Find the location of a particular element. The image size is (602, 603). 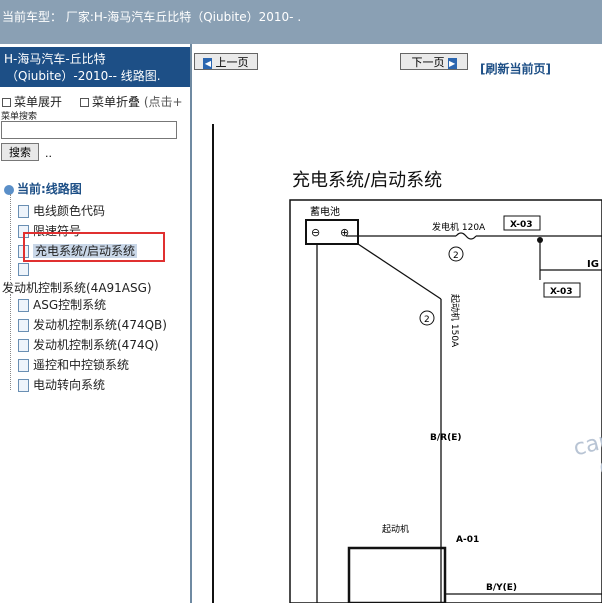

tree-item-remote-lock: 遥控和中控锁系统 is located at coordinates (73, 364).